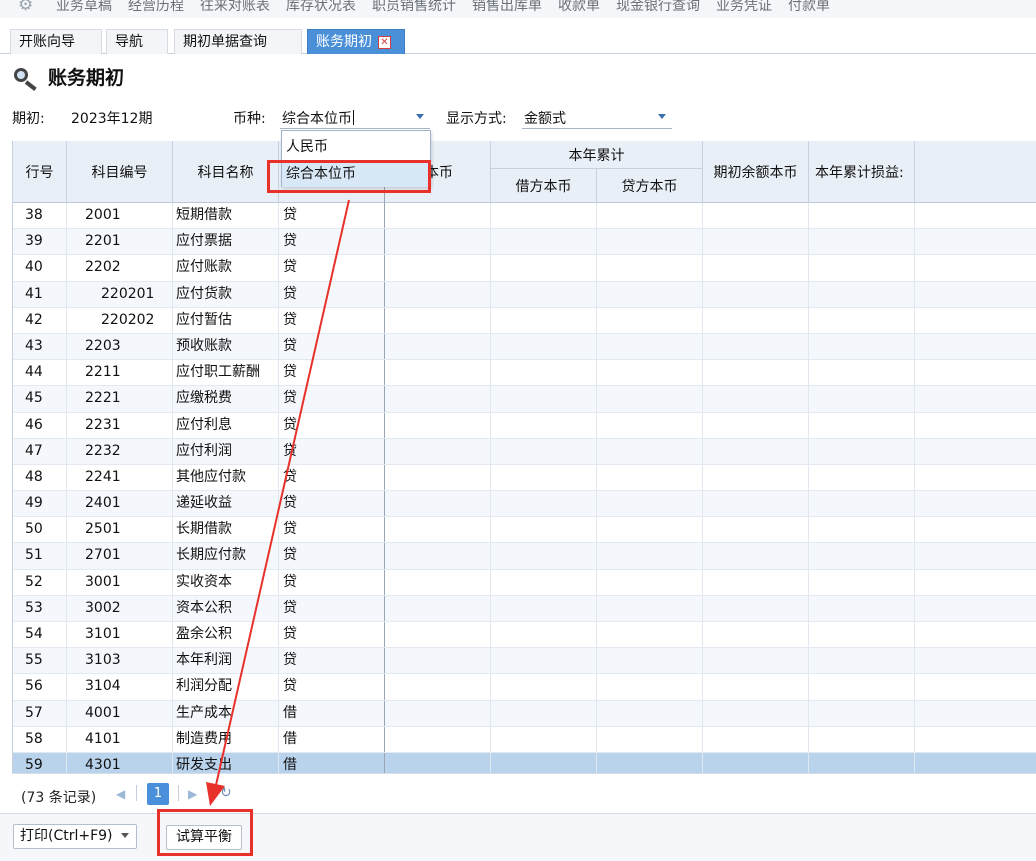 The image size is (1036, 861). What do you see at coordinates (40, 172) in the screenshot?
I see `col-header-row-no: 行号` at bounding box center [40, 172].